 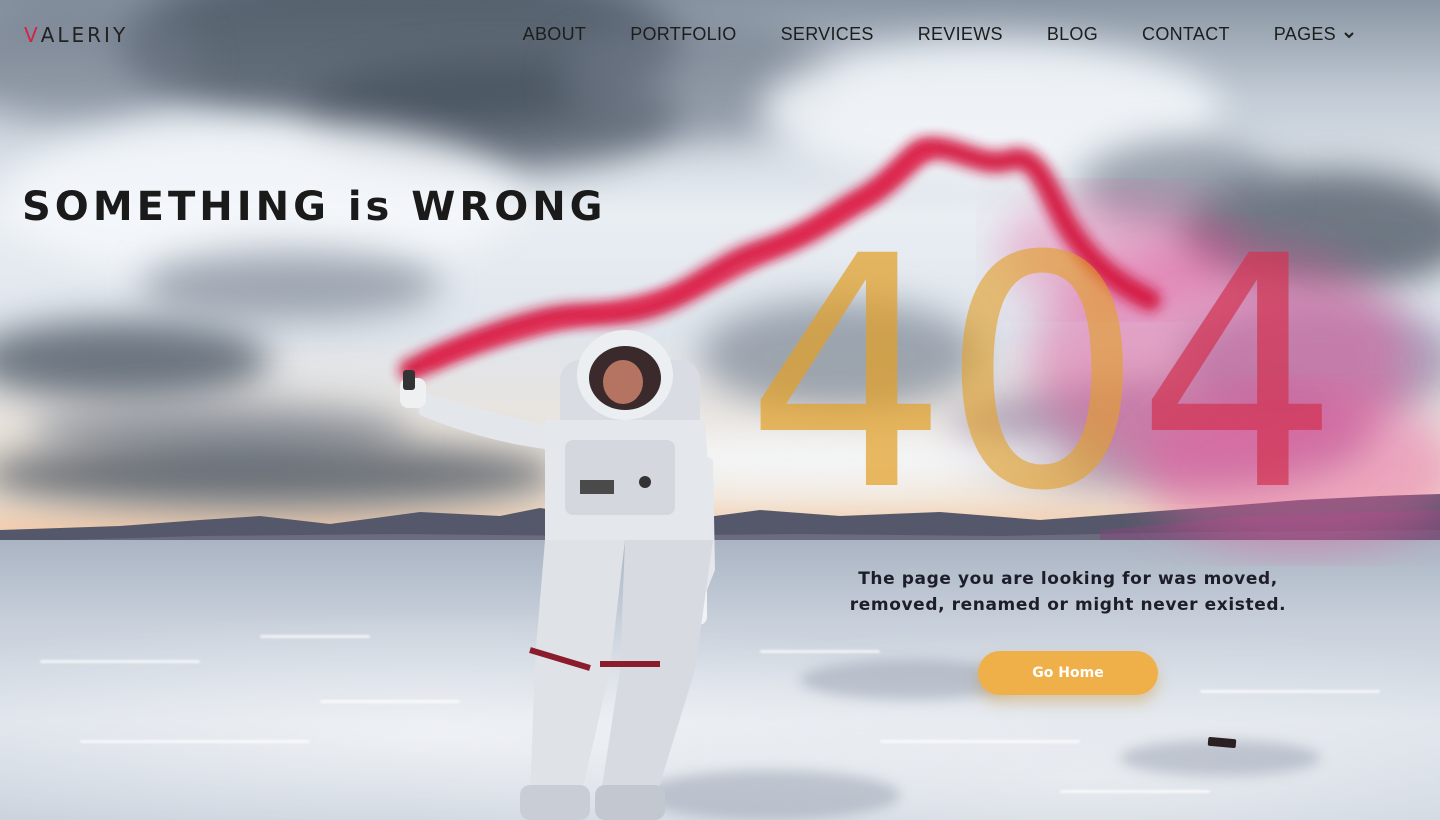 I want to click on page-headline: SOMETHING is WRONG, so click(x=314, y=207).